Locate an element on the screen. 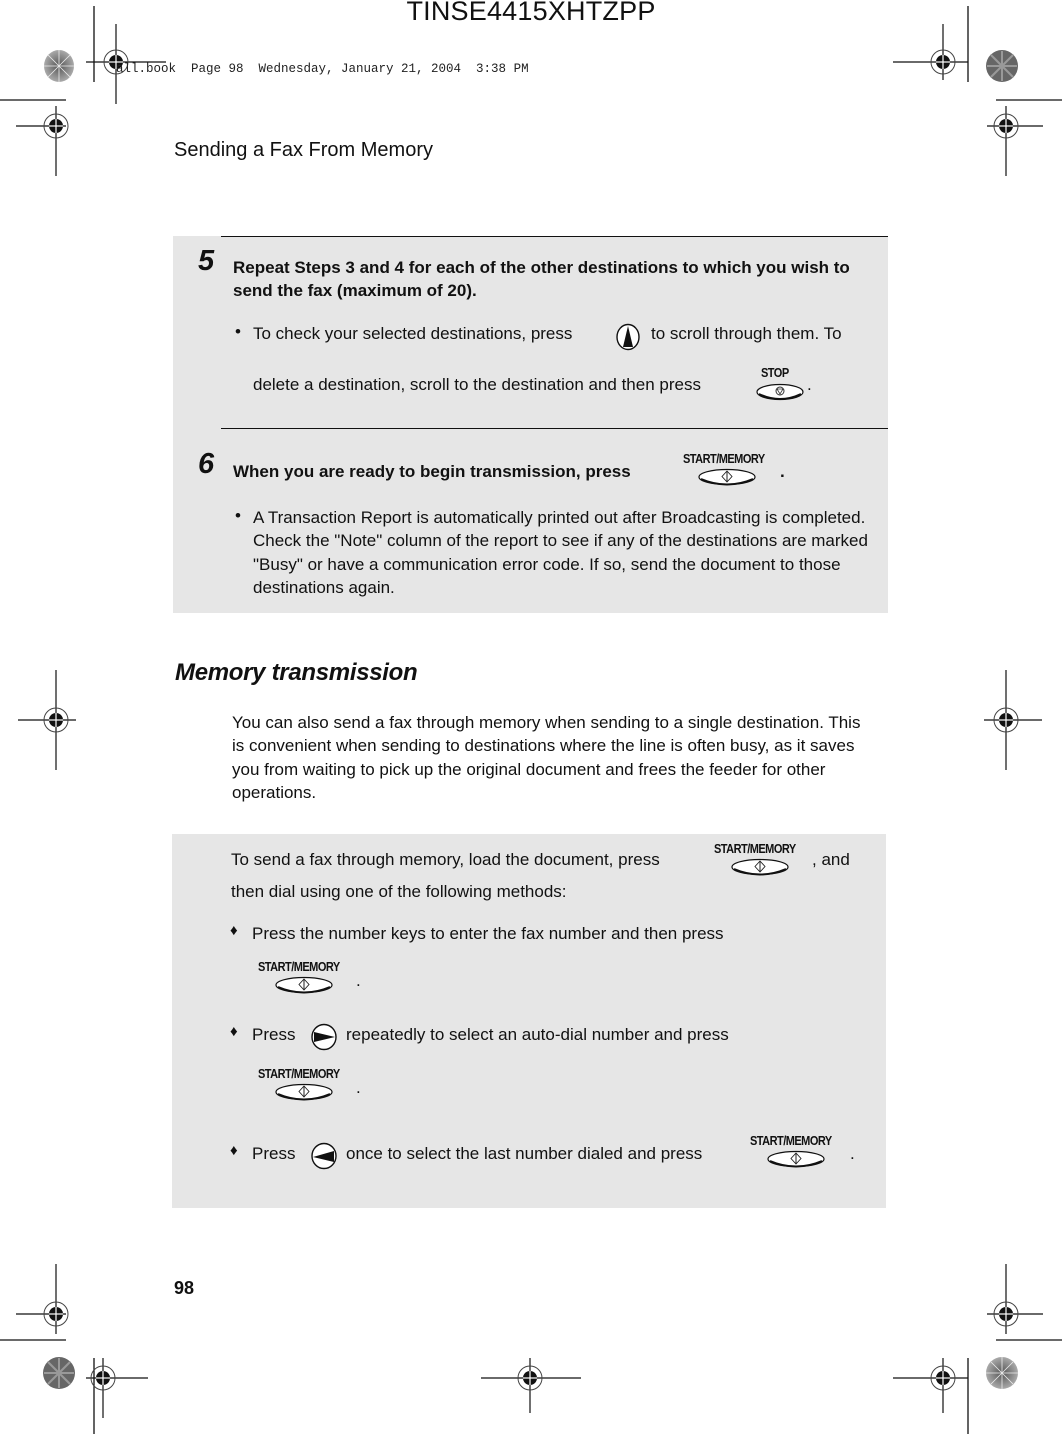 The height and width of the screenshot is (1434, 1062). star-target-top-left is located at coordinates (59, 66).